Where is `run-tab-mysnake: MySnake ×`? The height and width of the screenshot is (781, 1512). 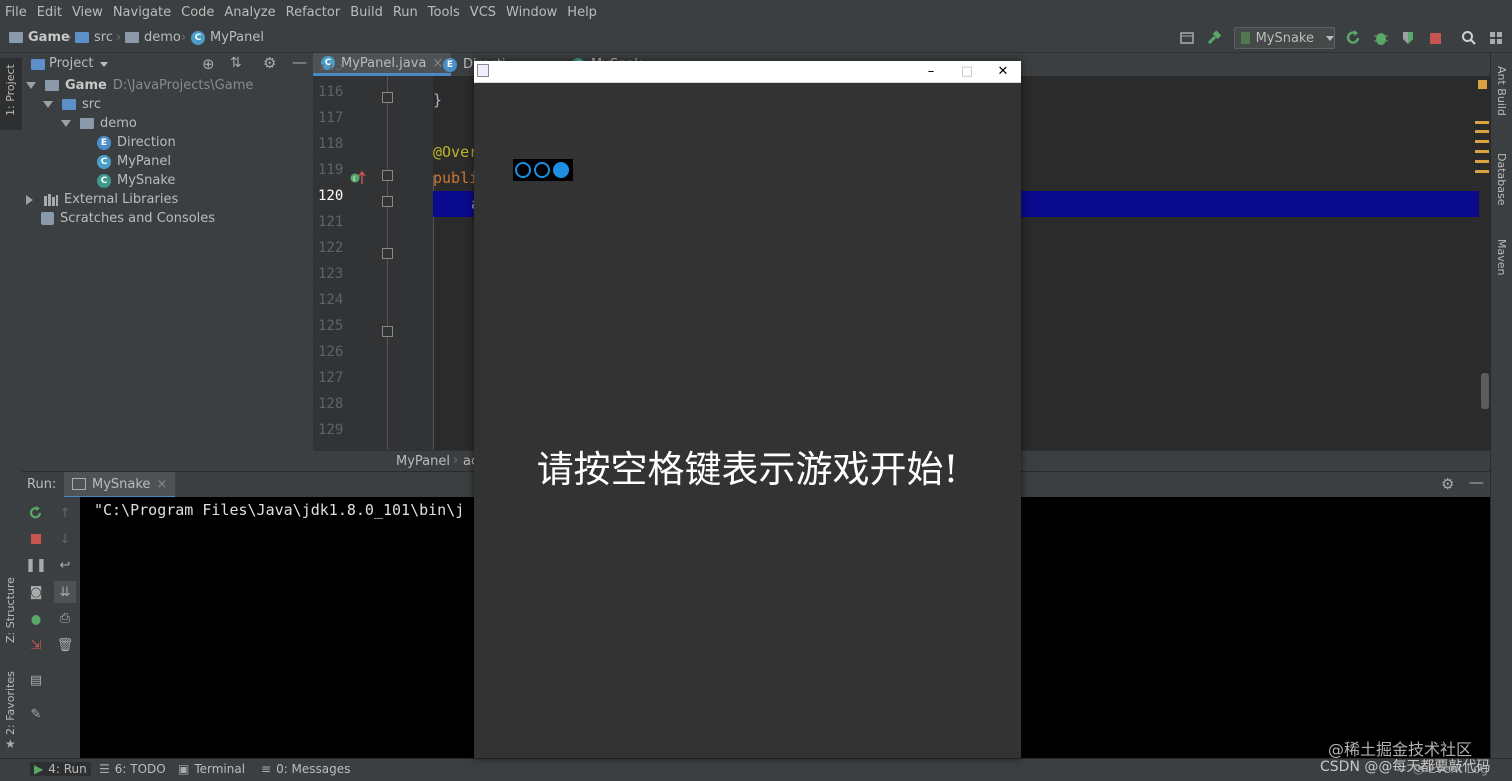 run-tab-mysnake: MySnake × is located at coordinates (120, 485).